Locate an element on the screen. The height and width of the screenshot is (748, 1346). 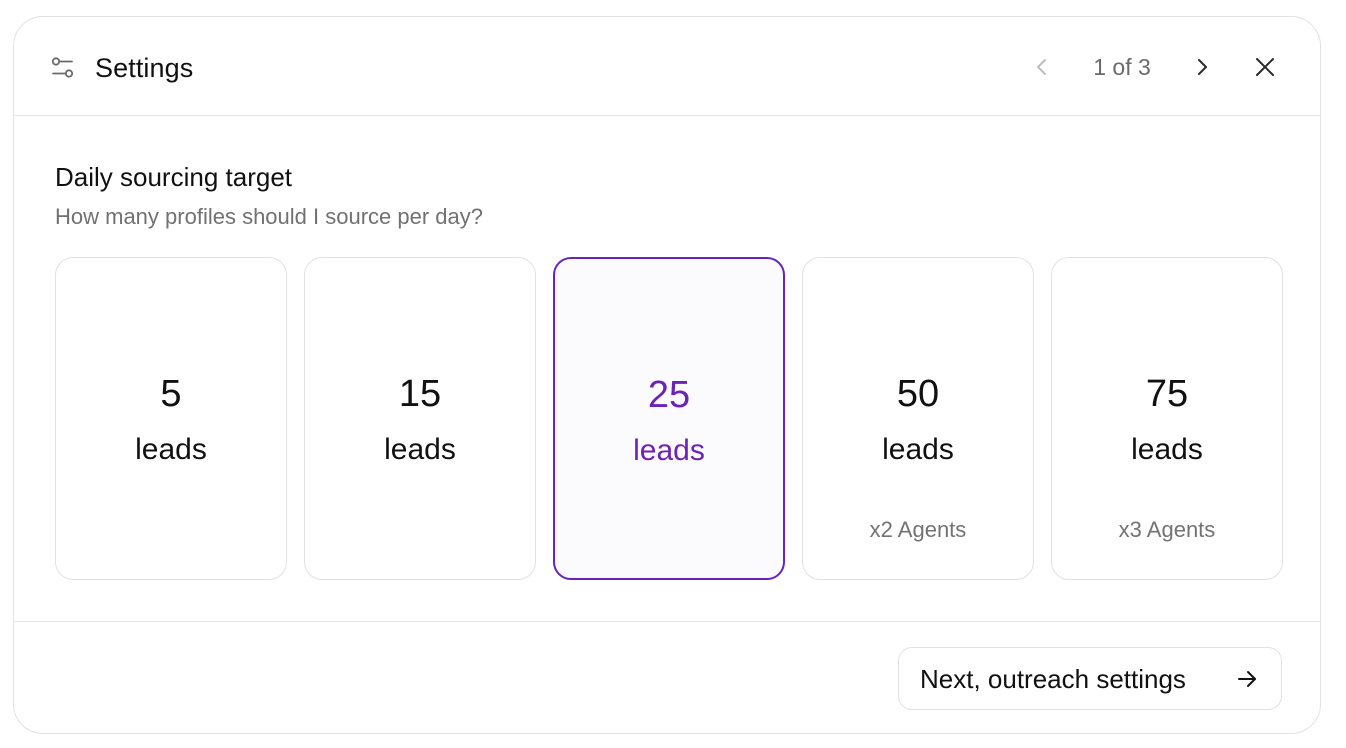
option-25-leads: 25 leads is located at coordinates (669, 418).